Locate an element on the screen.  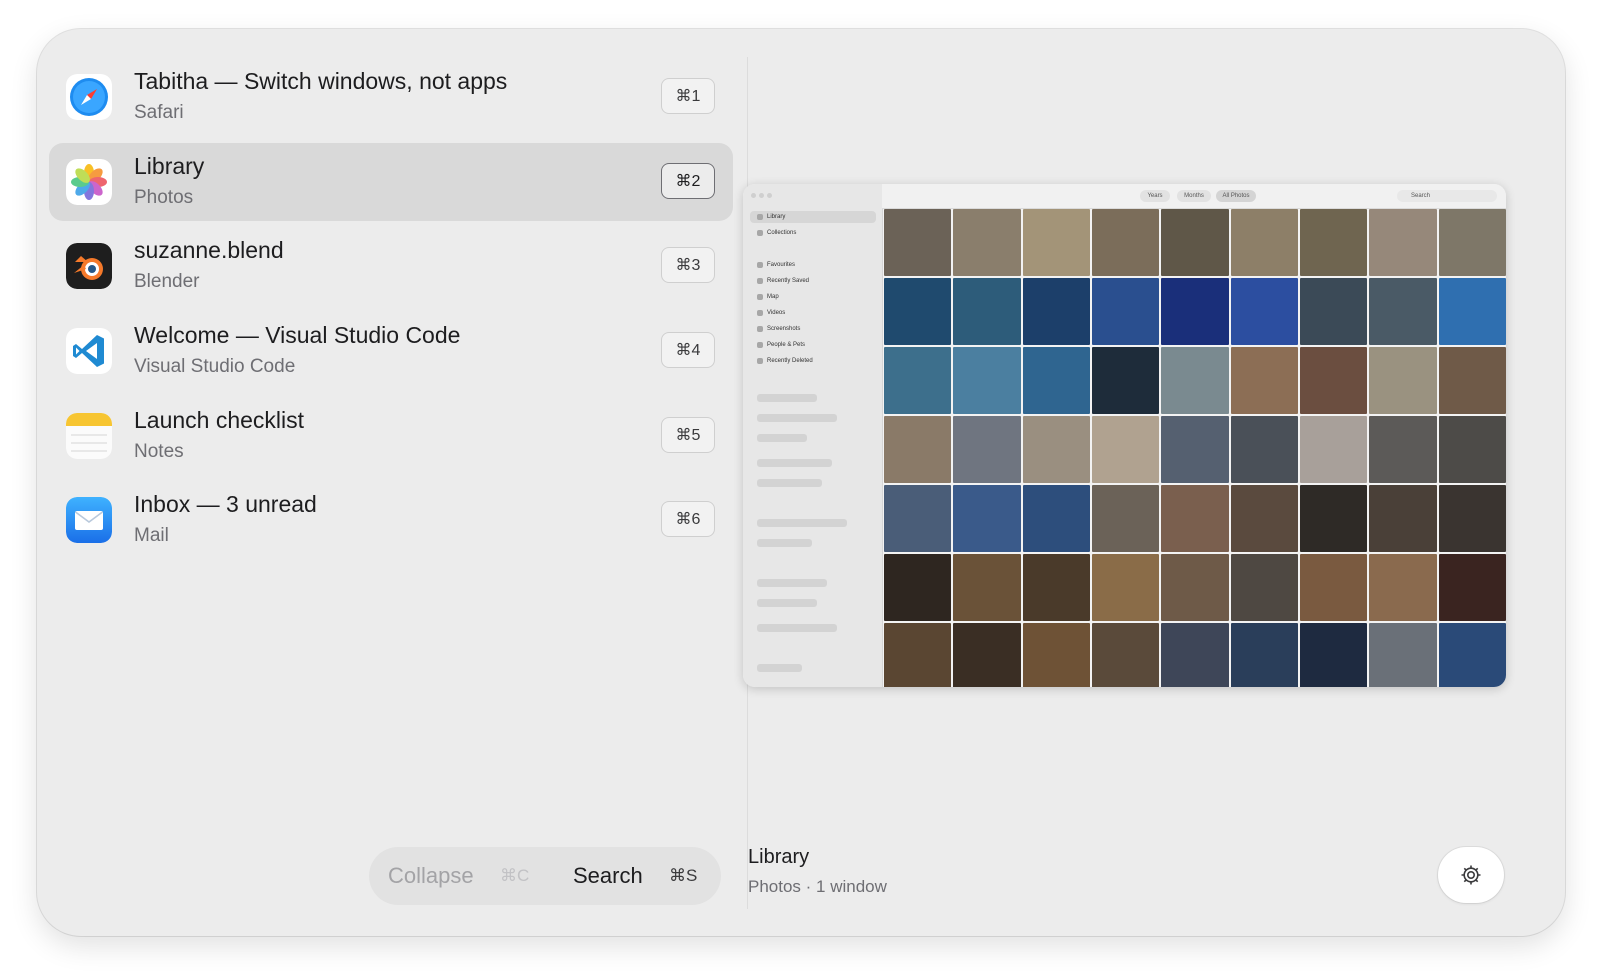
photos-icon is located at coordinates (89, 182).